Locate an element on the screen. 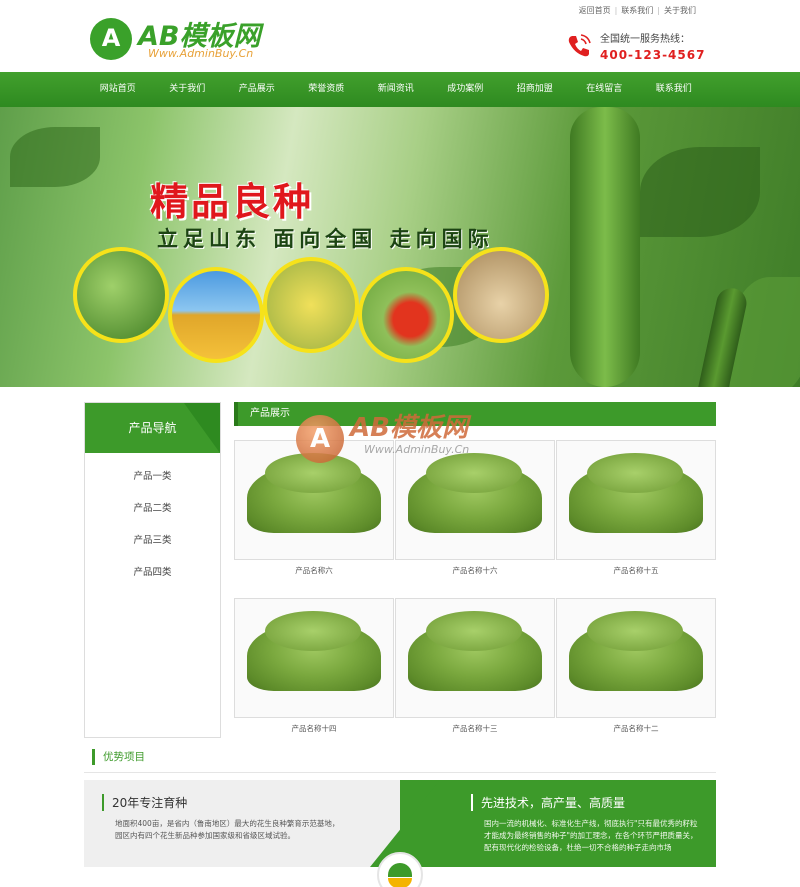 The width and height of the screenshot is (800, 887). nav-item-home: 网站首页 is located at coordinates (118, 89).